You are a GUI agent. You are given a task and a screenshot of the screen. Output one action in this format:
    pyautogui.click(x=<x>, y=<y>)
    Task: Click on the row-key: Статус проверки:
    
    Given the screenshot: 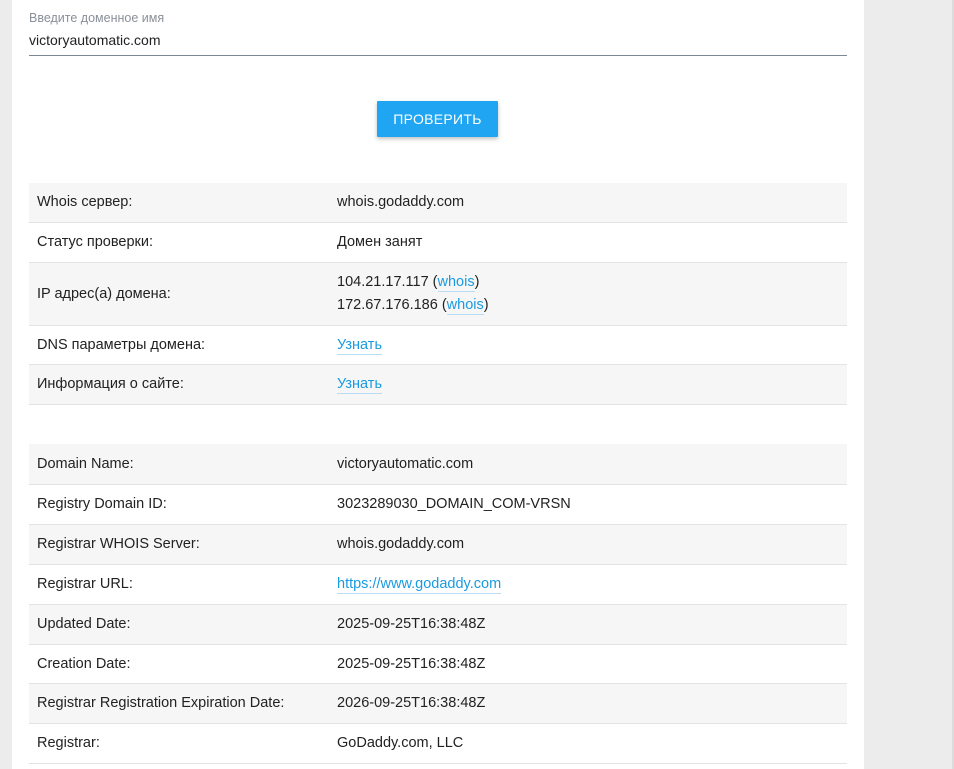 What is the action you would take?
    pyautogui.click(x=179, y=242)
    